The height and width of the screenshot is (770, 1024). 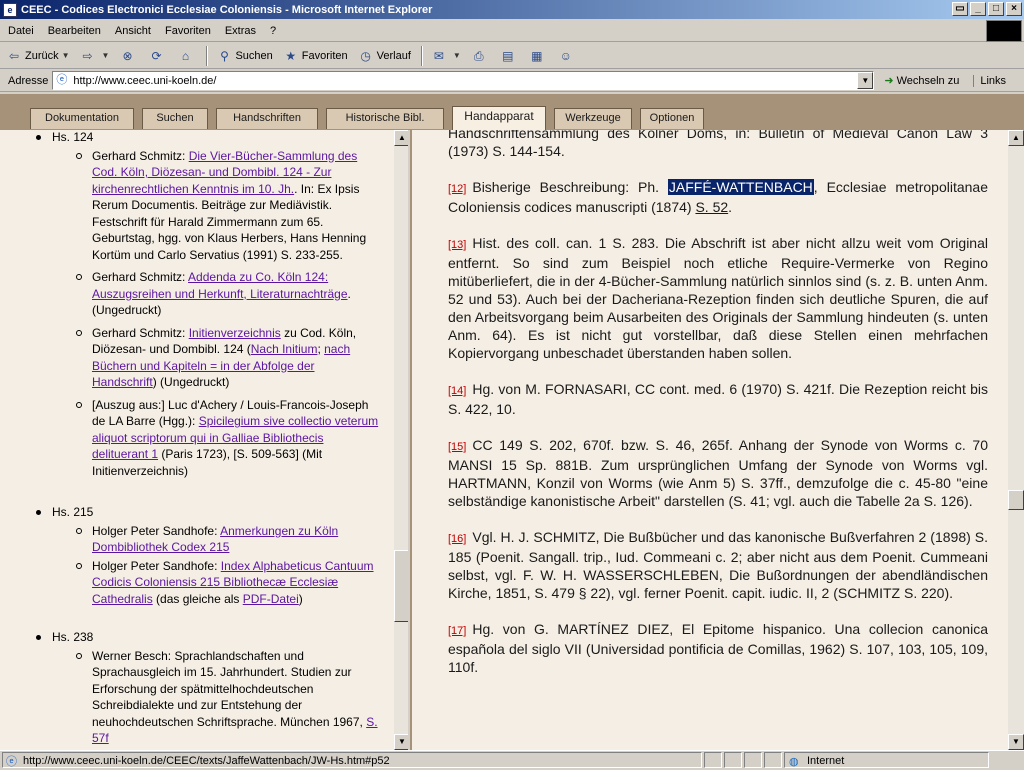 What do you see at coordinates (865, 80) in the screenshot?
I see `address-dropdown-icon: ▼` at bounding box center [865, 80].